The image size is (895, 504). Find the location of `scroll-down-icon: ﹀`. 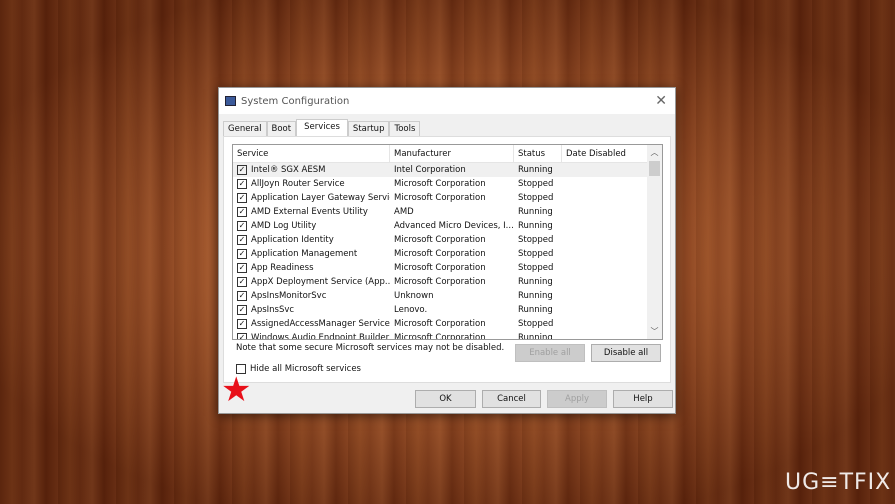

scroll-down-icon: ﹀ is located at coordinates (654, 331).